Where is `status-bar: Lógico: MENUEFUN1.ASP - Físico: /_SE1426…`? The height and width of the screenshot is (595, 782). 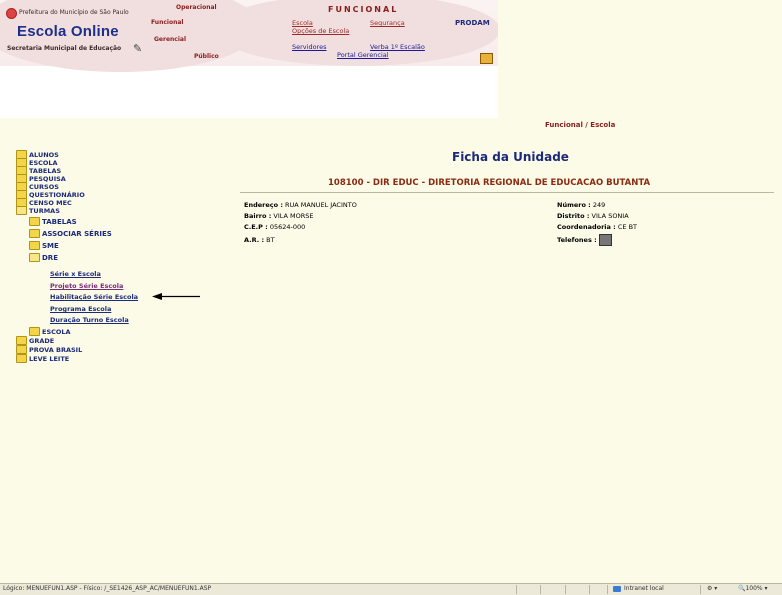 status-bar: Lógico: MENUEFUN1.ASP - Físico: /_SE1426… is located at coordinates (391, 589).